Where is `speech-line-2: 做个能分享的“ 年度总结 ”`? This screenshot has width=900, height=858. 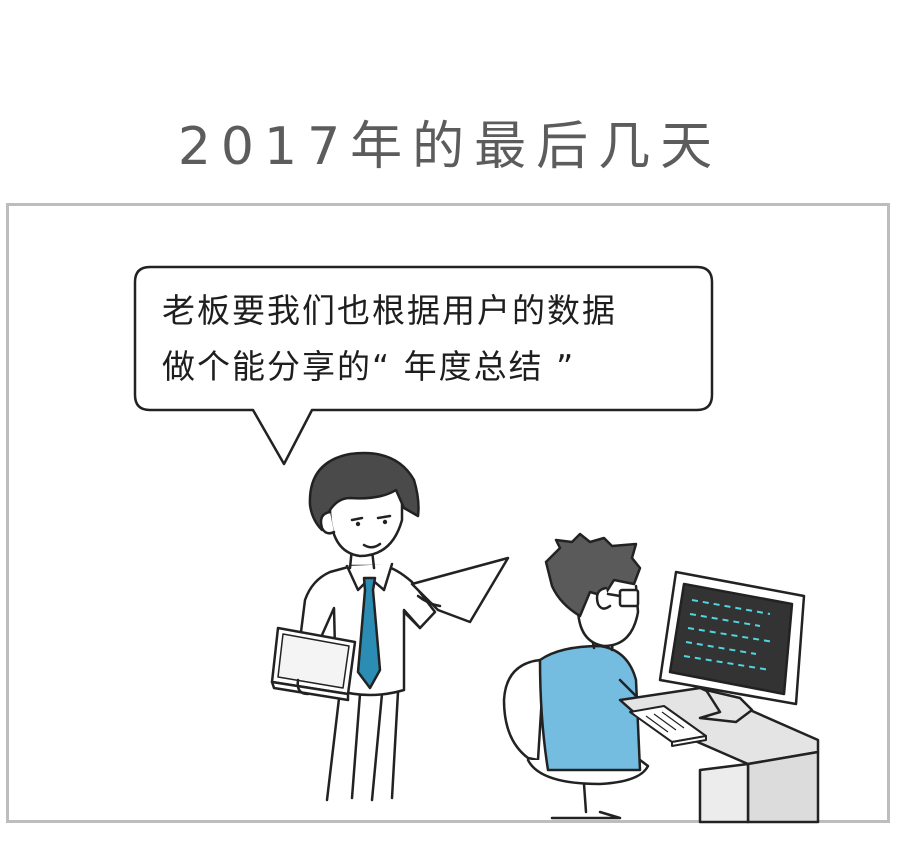 speech-line-2: 做个能分享的“ 年度总结 ” is located at coordinates (369, 366).